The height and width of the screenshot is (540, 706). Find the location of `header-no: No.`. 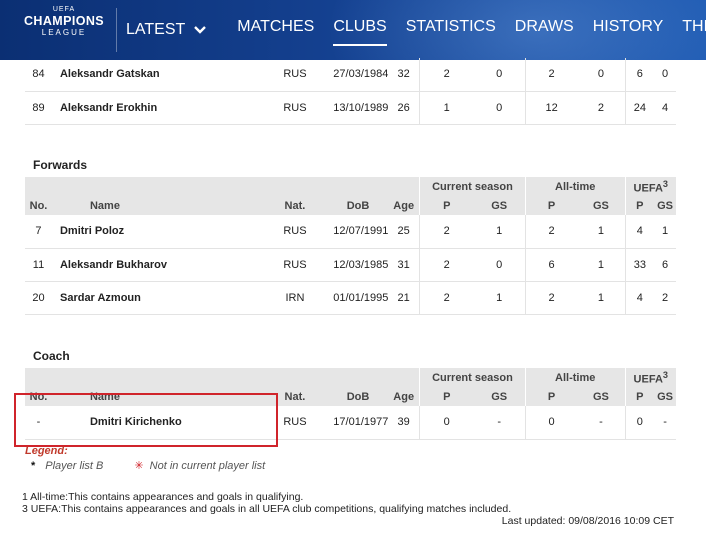

header-no: No. is located at coordinates (38, 205).